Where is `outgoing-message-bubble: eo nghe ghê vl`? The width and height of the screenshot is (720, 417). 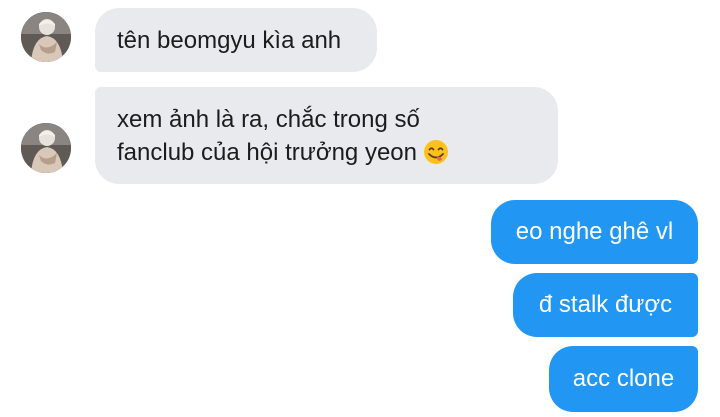 outgoing-message-bubble: eo nghe ghê vl is located at coordinates (594, 232).